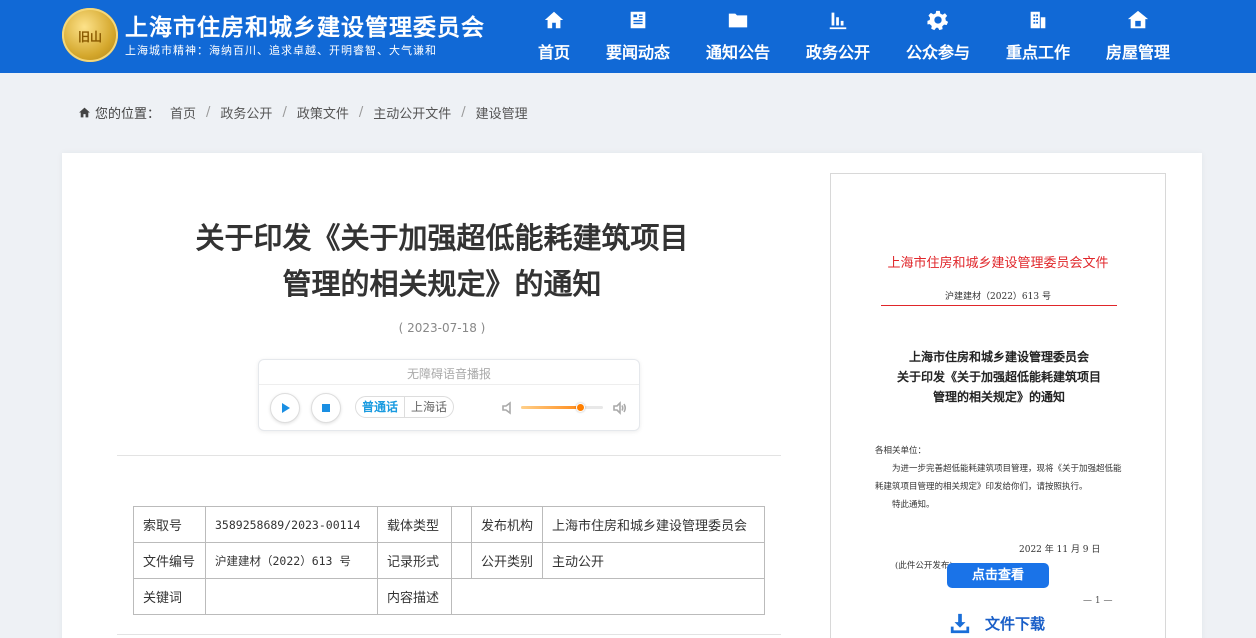 Image resolution: width=1256 pixels, height=638 pixels. Describe the element at coordinates (738, 20) in the screenshot. I see `folder-icon` at that location.